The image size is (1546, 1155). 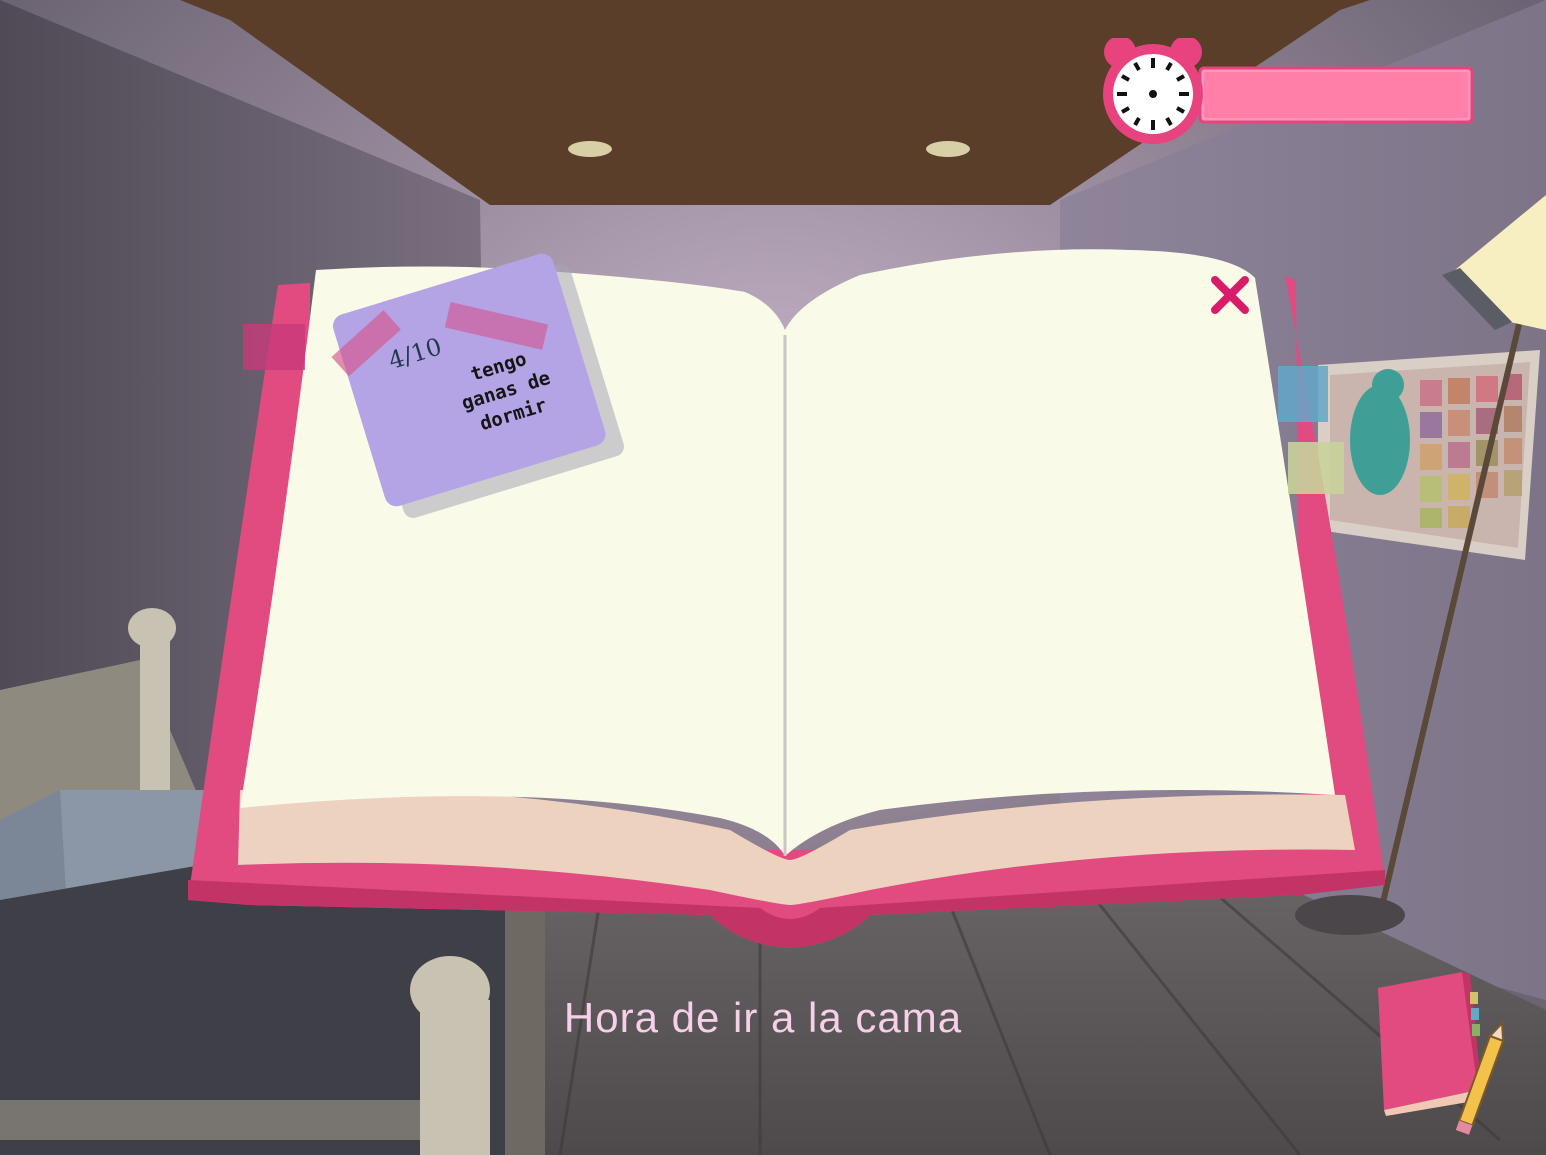 What do you see at coordinates (948, 149) in the screenshot?
I see `ceiling-light-right` at bounding box center [948, 149].